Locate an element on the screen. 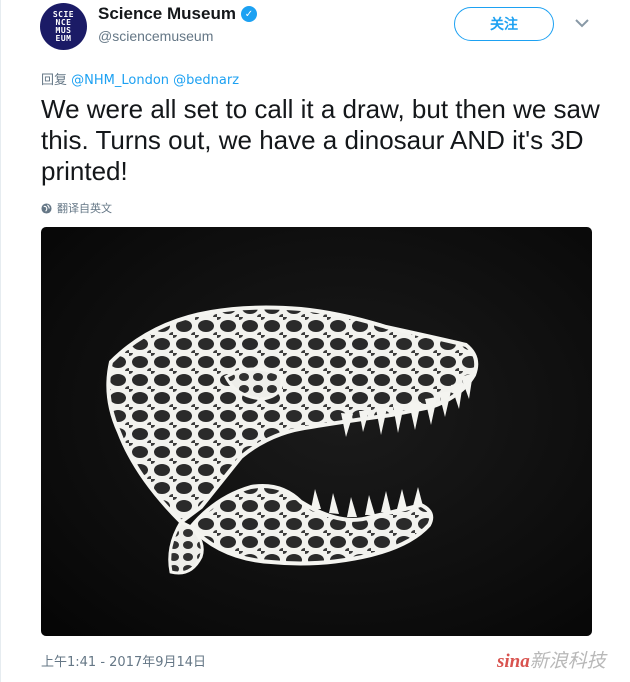  translate-button: 翻译自英文 is located at coordinates (76, 208).